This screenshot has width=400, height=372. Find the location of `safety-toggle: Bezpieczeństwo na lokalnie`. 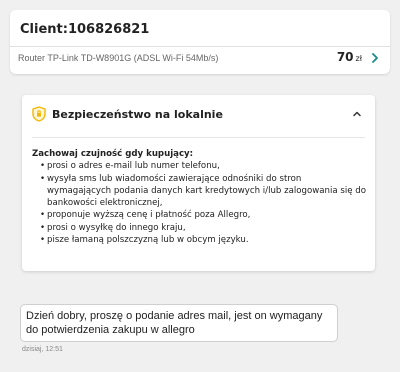

safety-toggle: Bezpieczeństwo na lokalnie is located at coordinates (198, 115).